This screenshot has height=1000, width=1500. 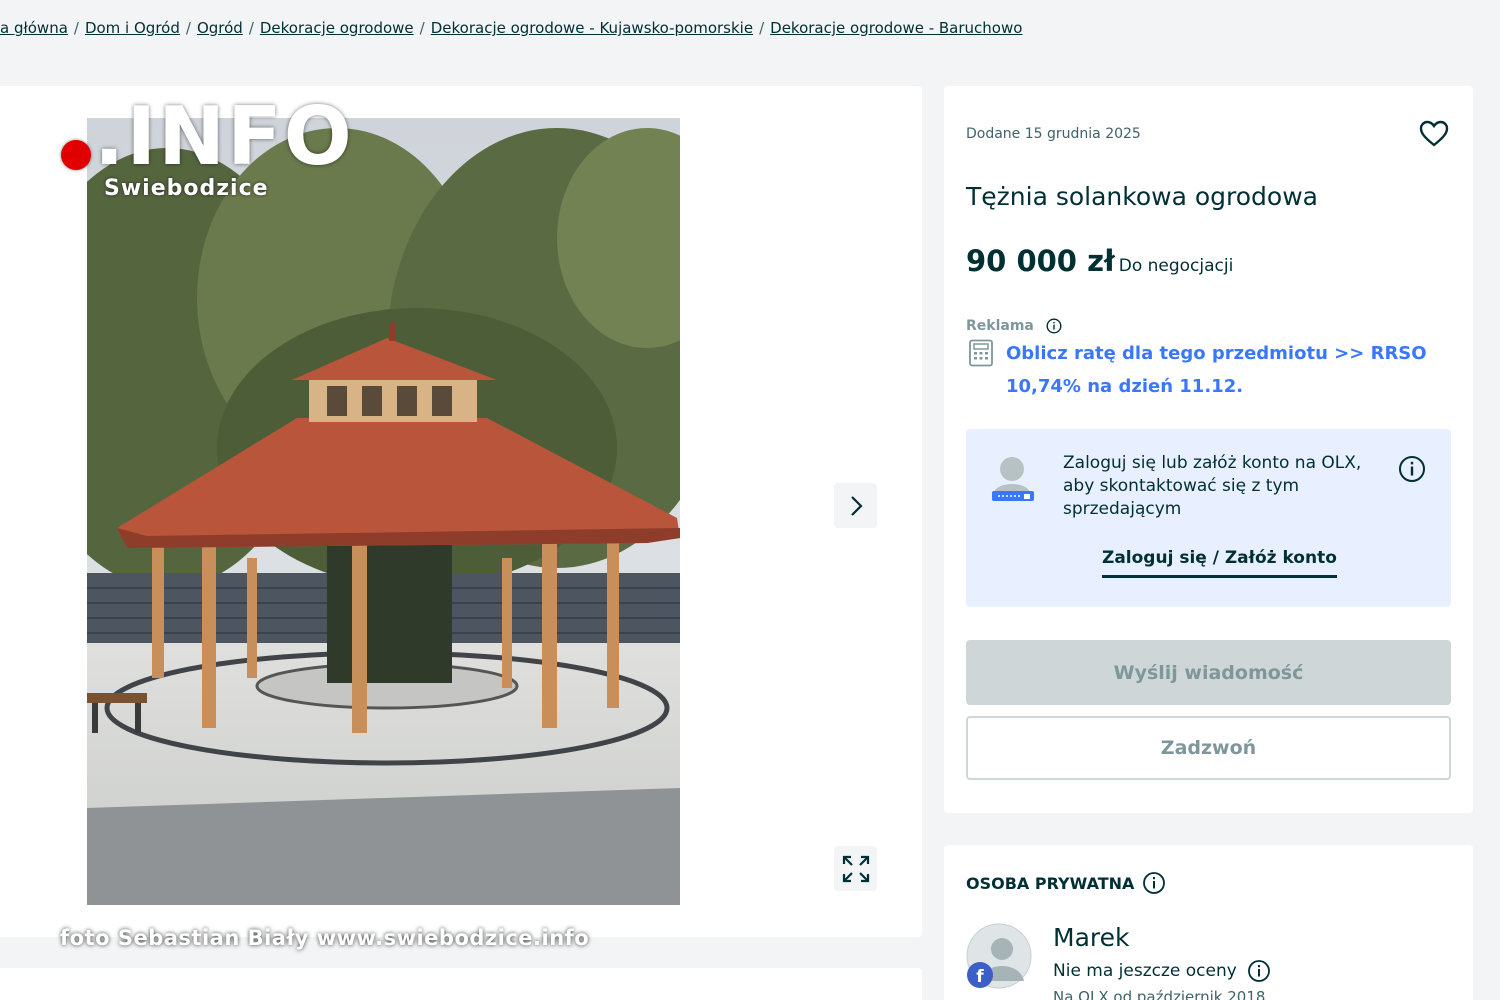 I want to click on ad-label: Reklama, so click(x=1014, y=326).